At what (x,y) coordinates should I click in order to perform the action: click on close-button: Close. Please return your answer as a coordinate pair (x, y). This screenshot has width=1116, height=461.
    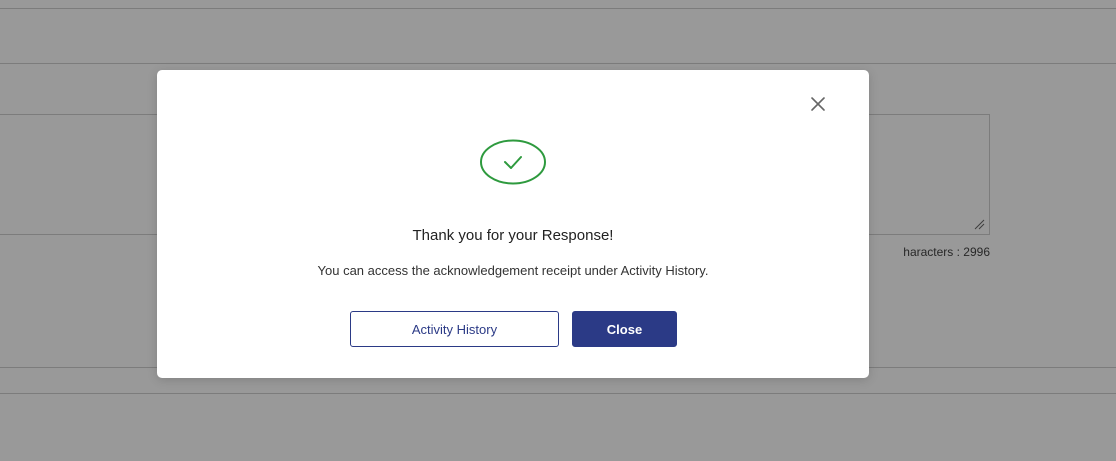
    Looking at the image, I should click on (624, 329).